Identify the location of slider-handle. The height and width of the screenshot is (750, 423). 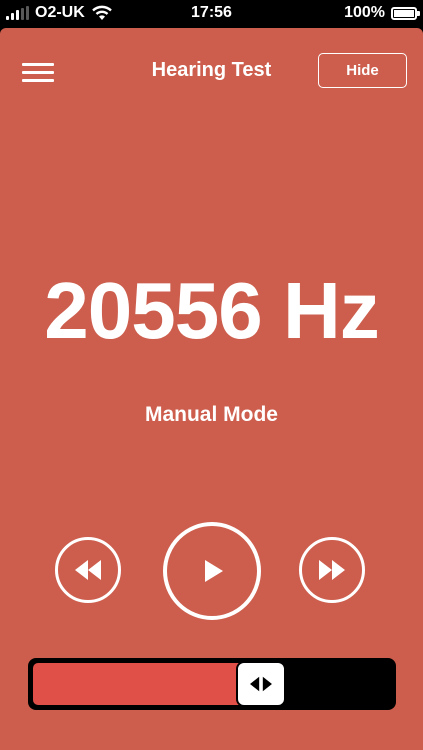
(261, 684).